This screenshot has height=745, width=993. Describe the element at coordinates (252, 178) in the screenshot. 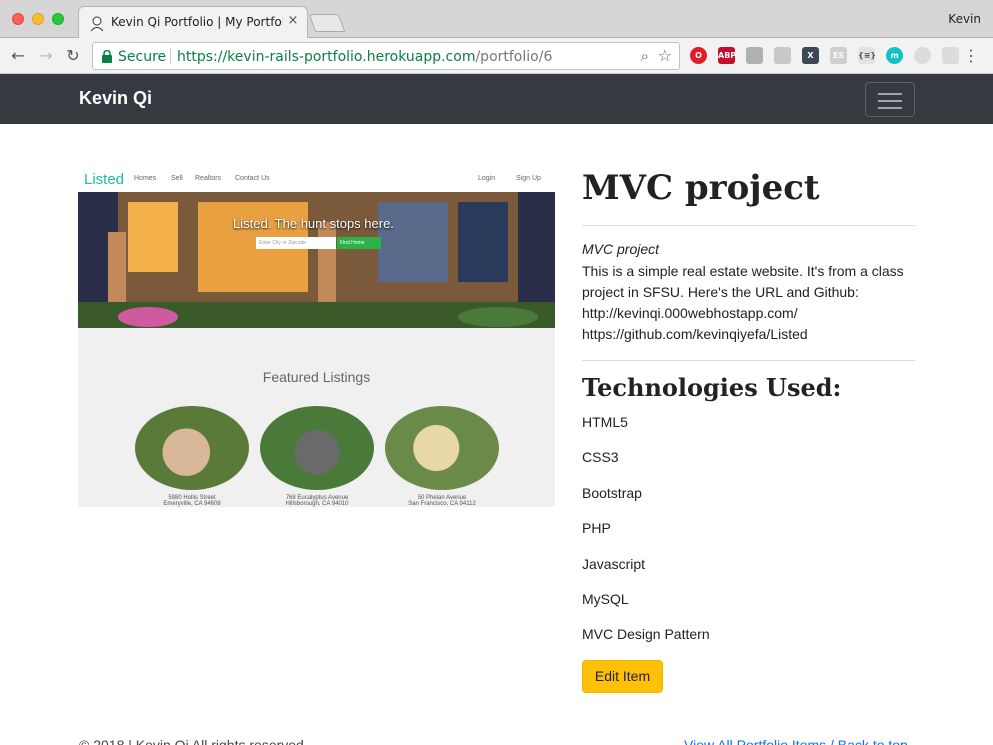

I see `screenshot-nav-link: Contact Us` at that location.